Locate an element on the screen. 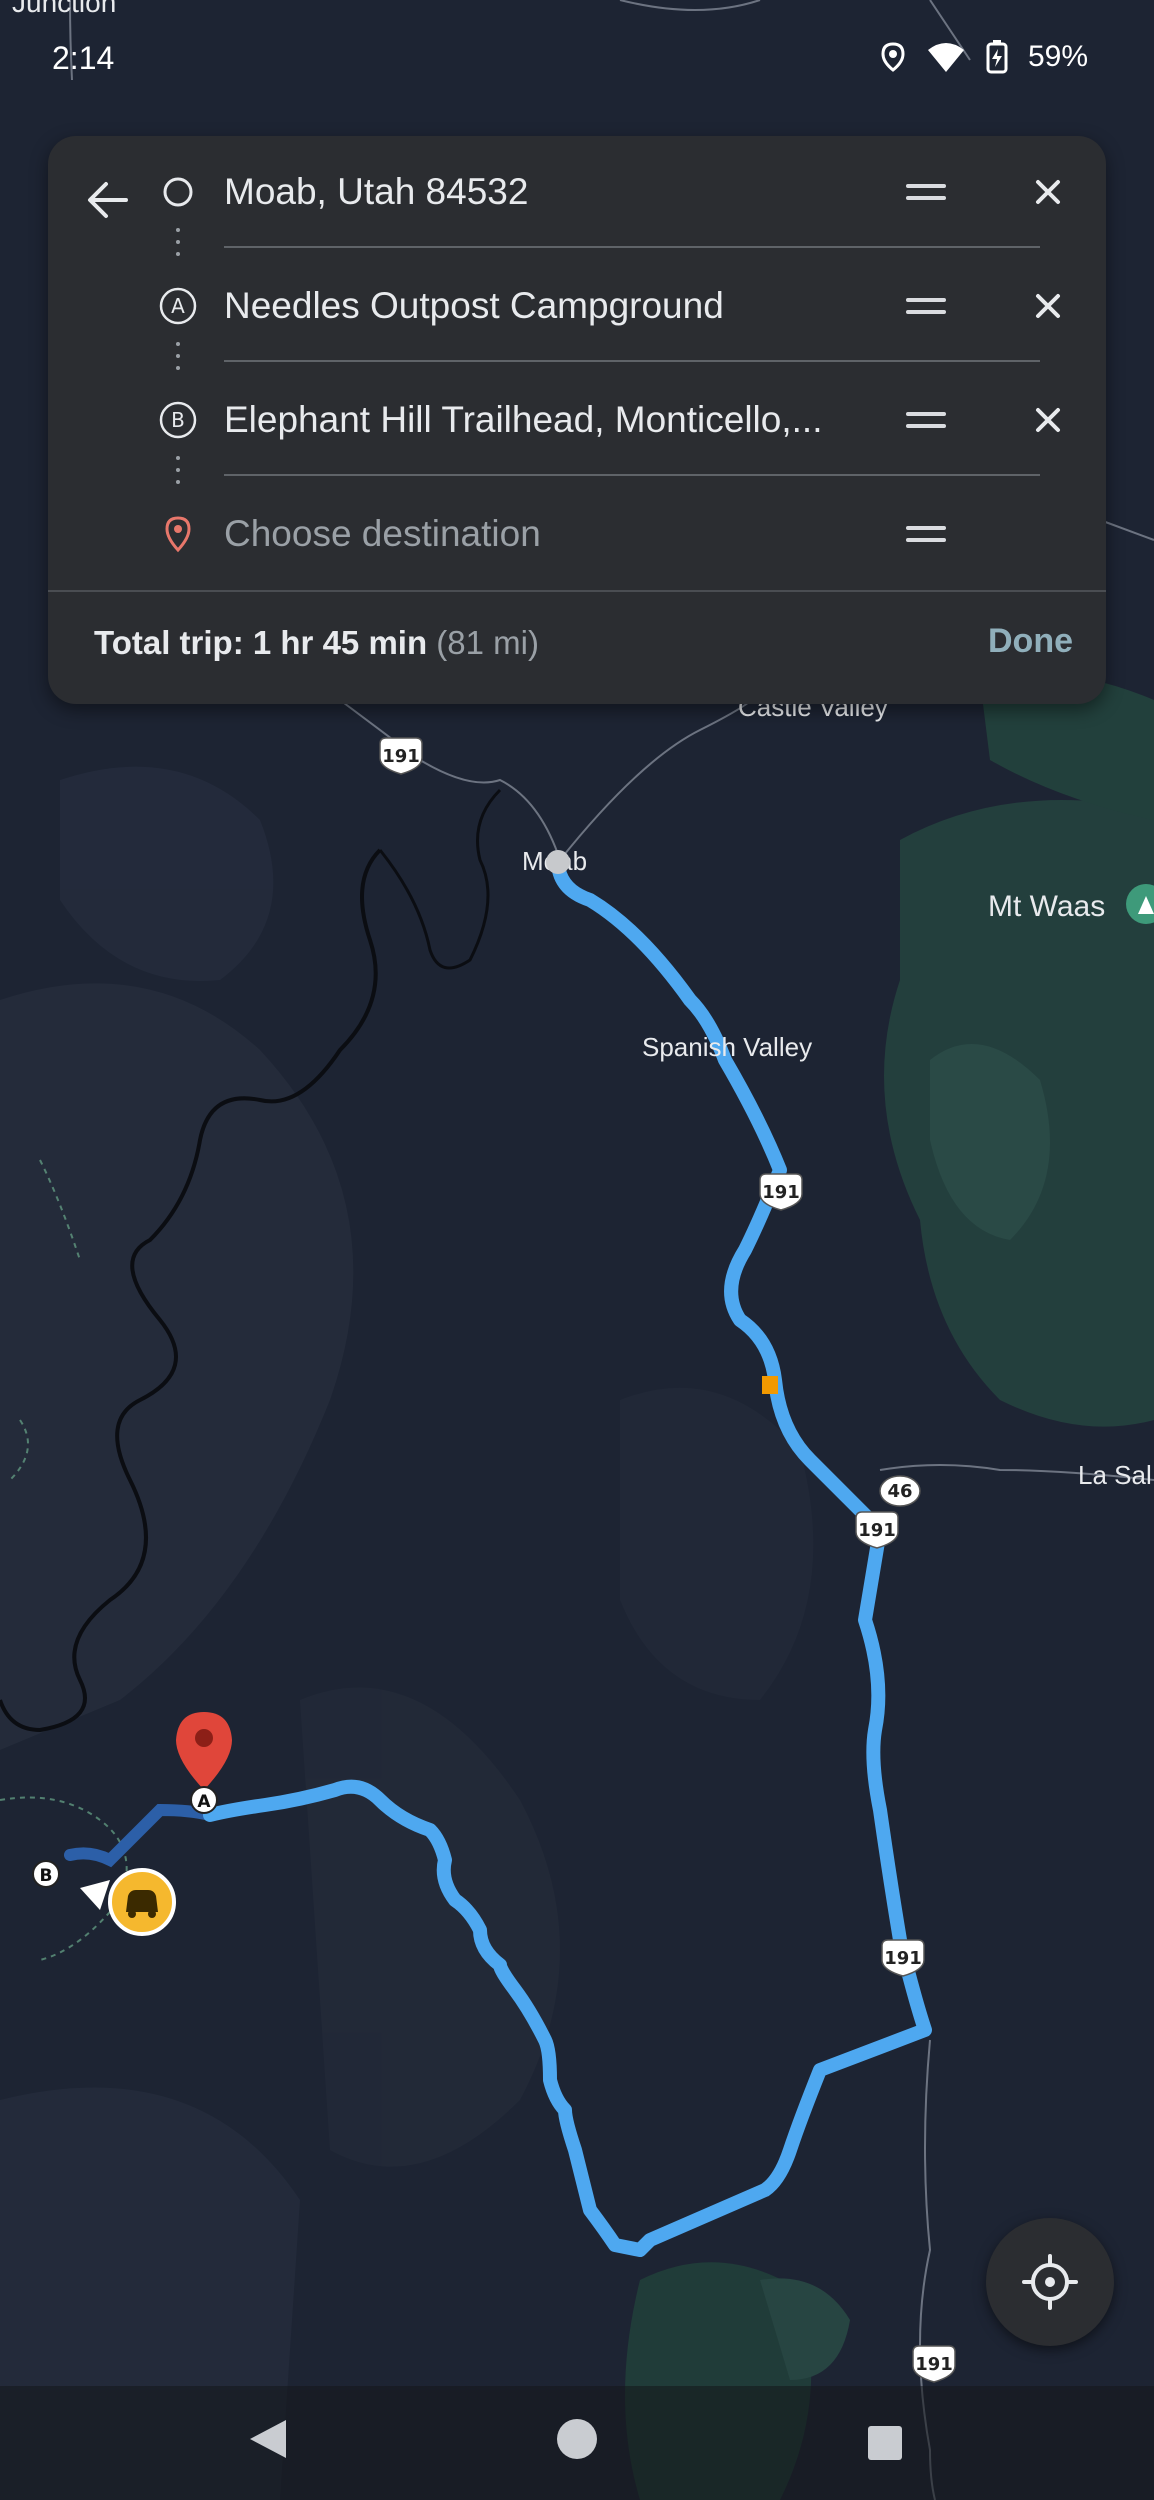  trip-summary-label: Total trip: is located at coordinates (173, 642).